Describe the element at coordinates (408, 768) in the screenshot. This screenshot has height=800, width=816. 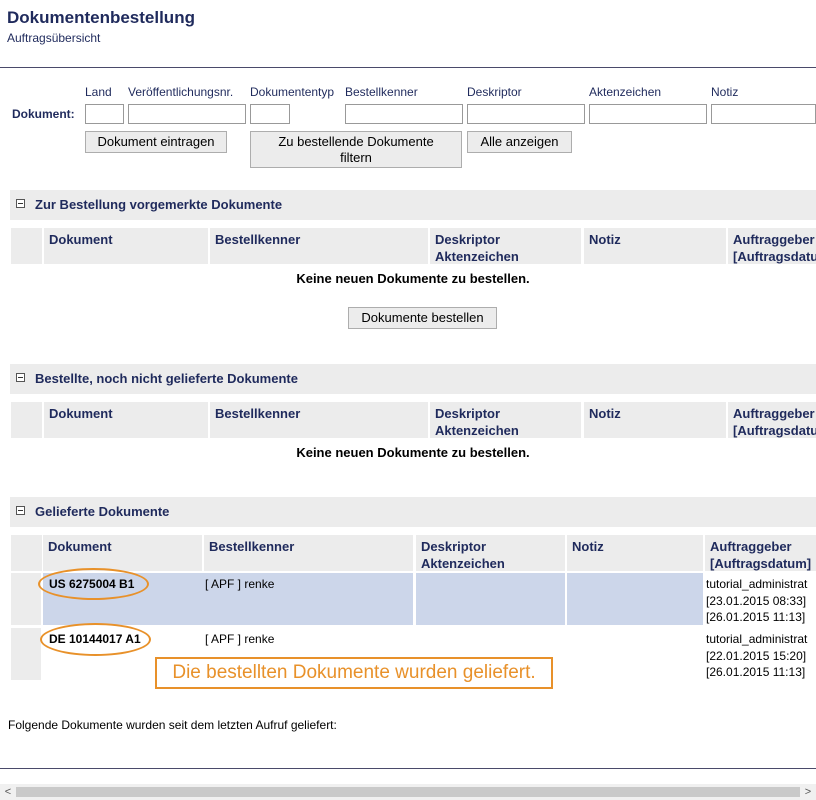
I see `footer-divider` at that location.